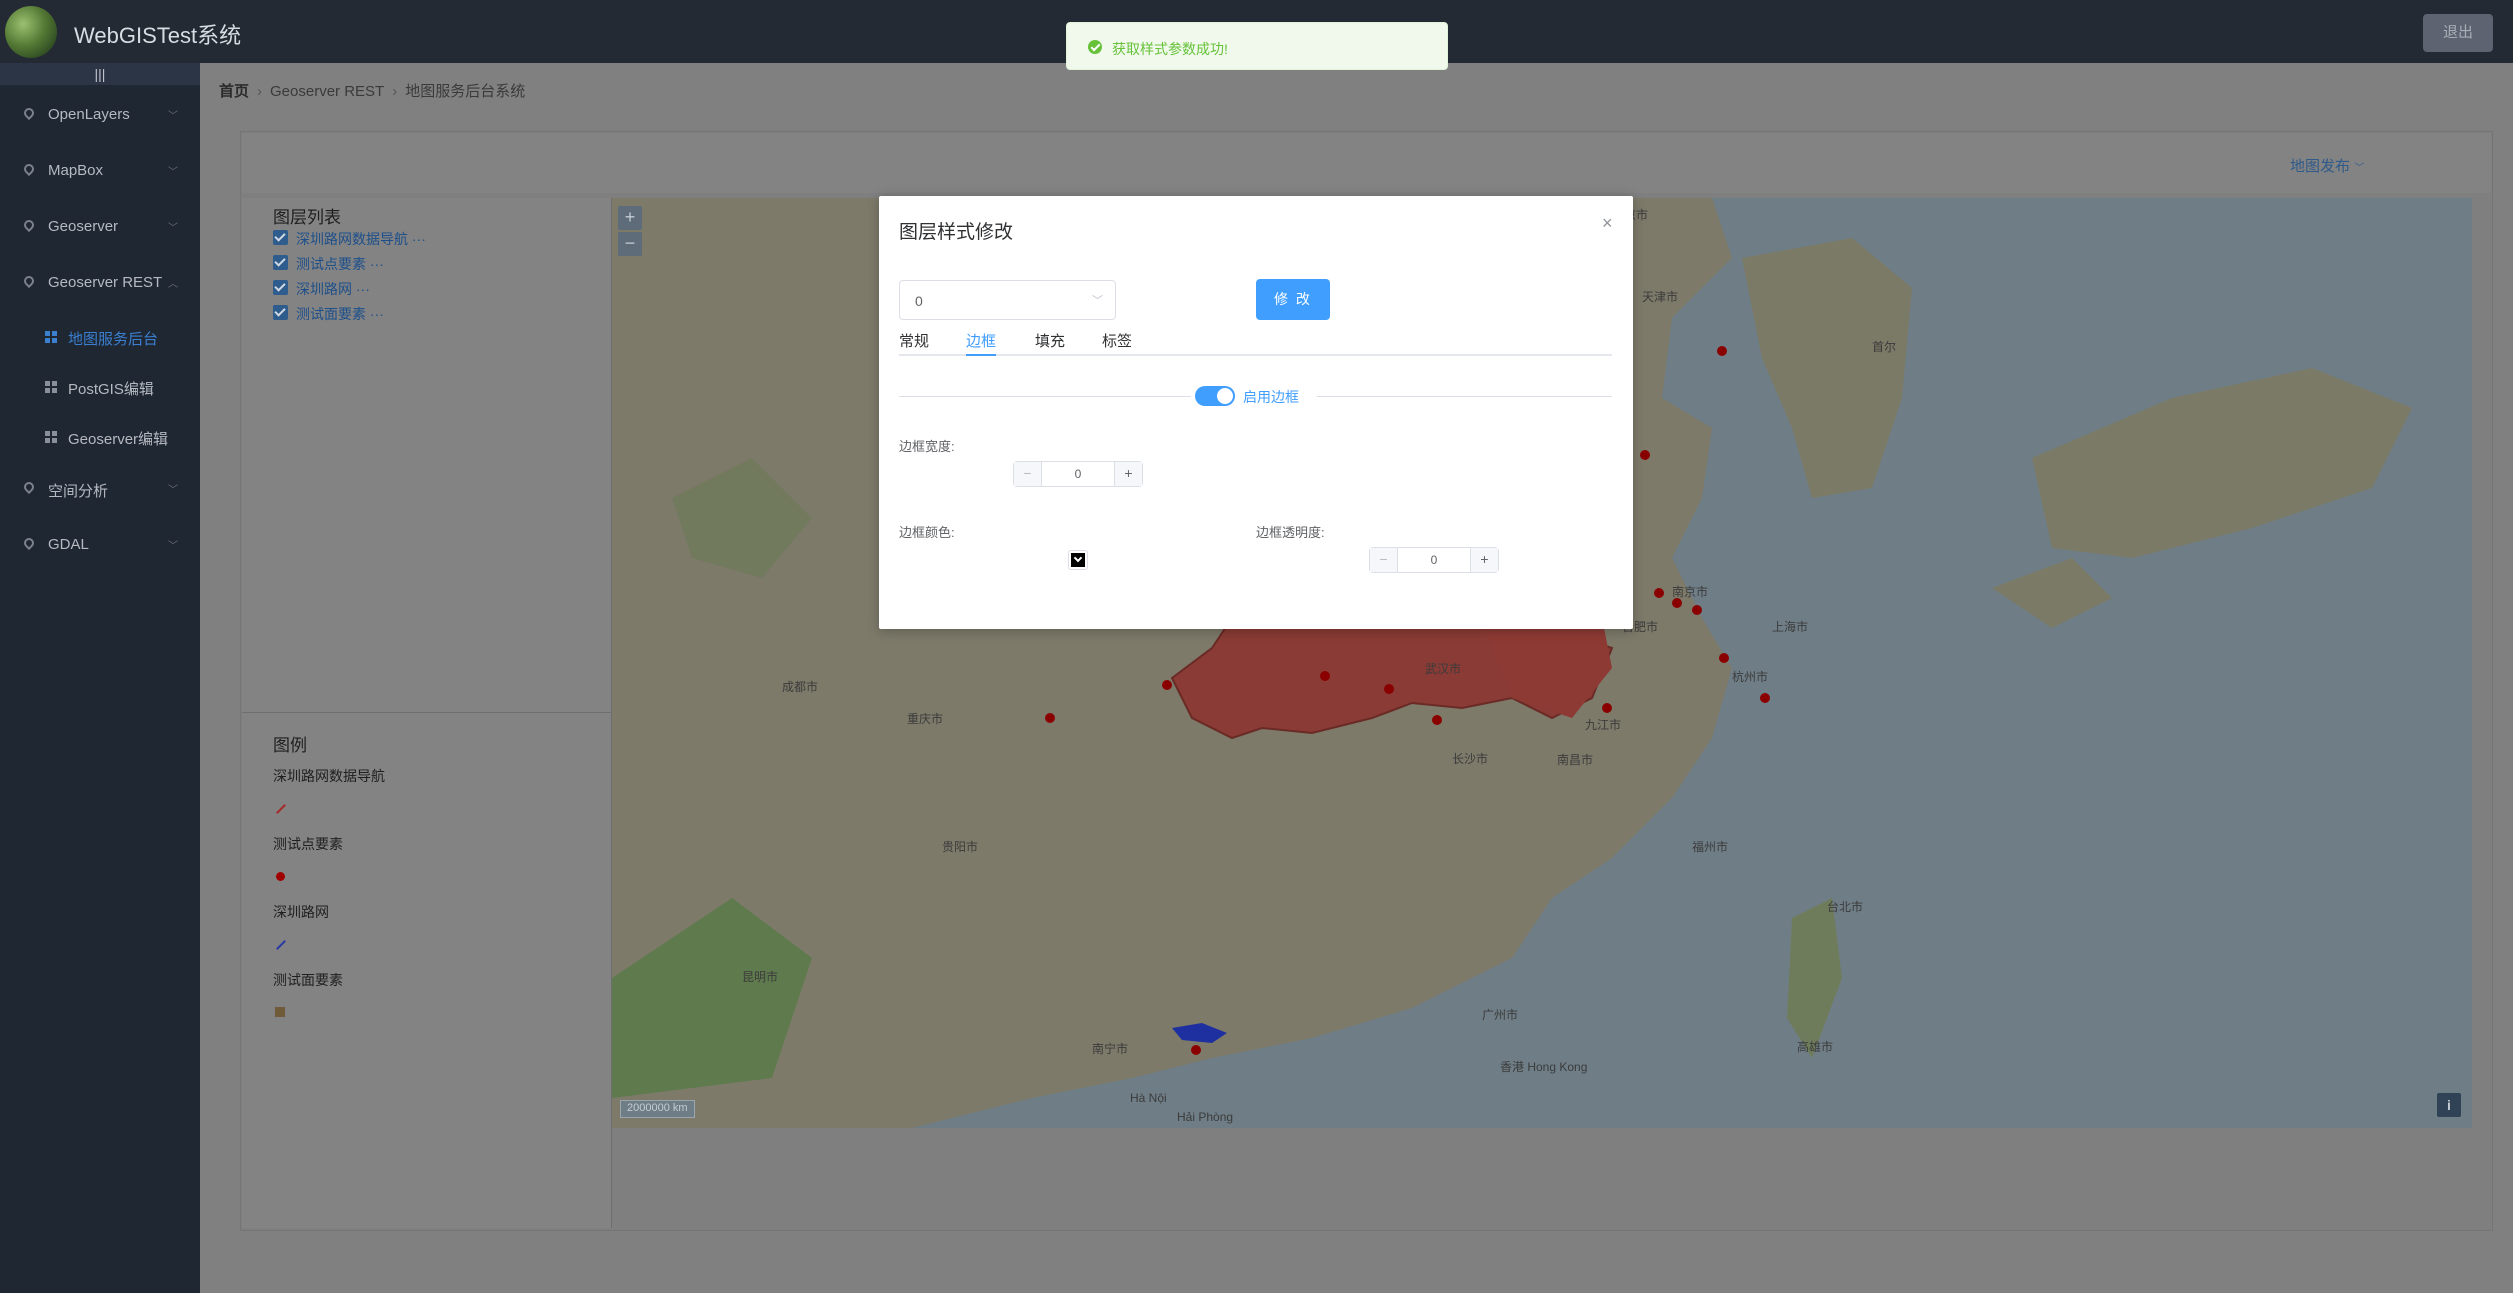 This screenshot has width=2513, height=1293. What do you see at coordinates (1293, 299) in the screenshot?
I see `modify-button: 修 改` at bounding box center [1293, 299].